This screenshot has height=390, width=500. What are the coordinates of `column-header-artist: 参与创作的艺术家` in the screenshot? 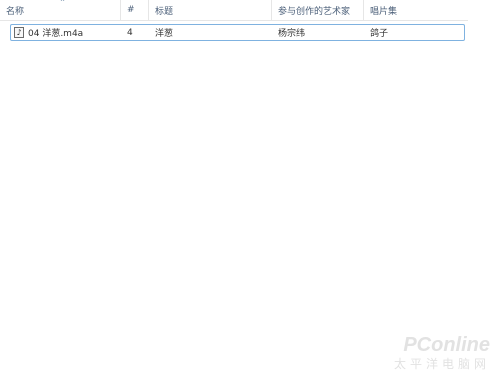 It's located at (318, 10).